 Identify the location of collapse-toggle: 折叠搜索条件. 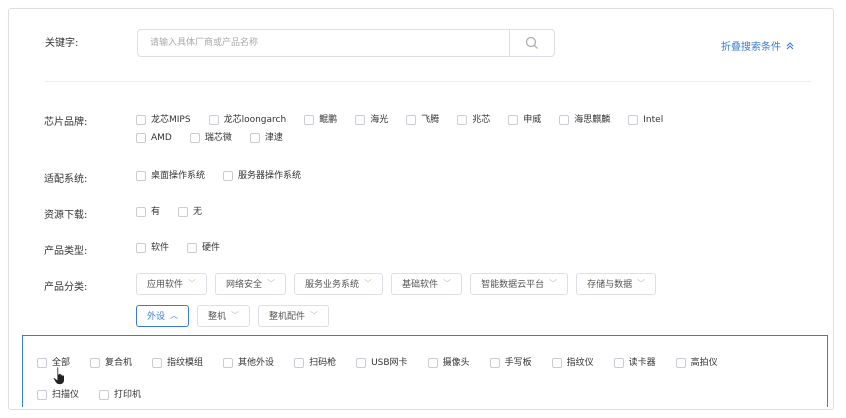
(758, 45).